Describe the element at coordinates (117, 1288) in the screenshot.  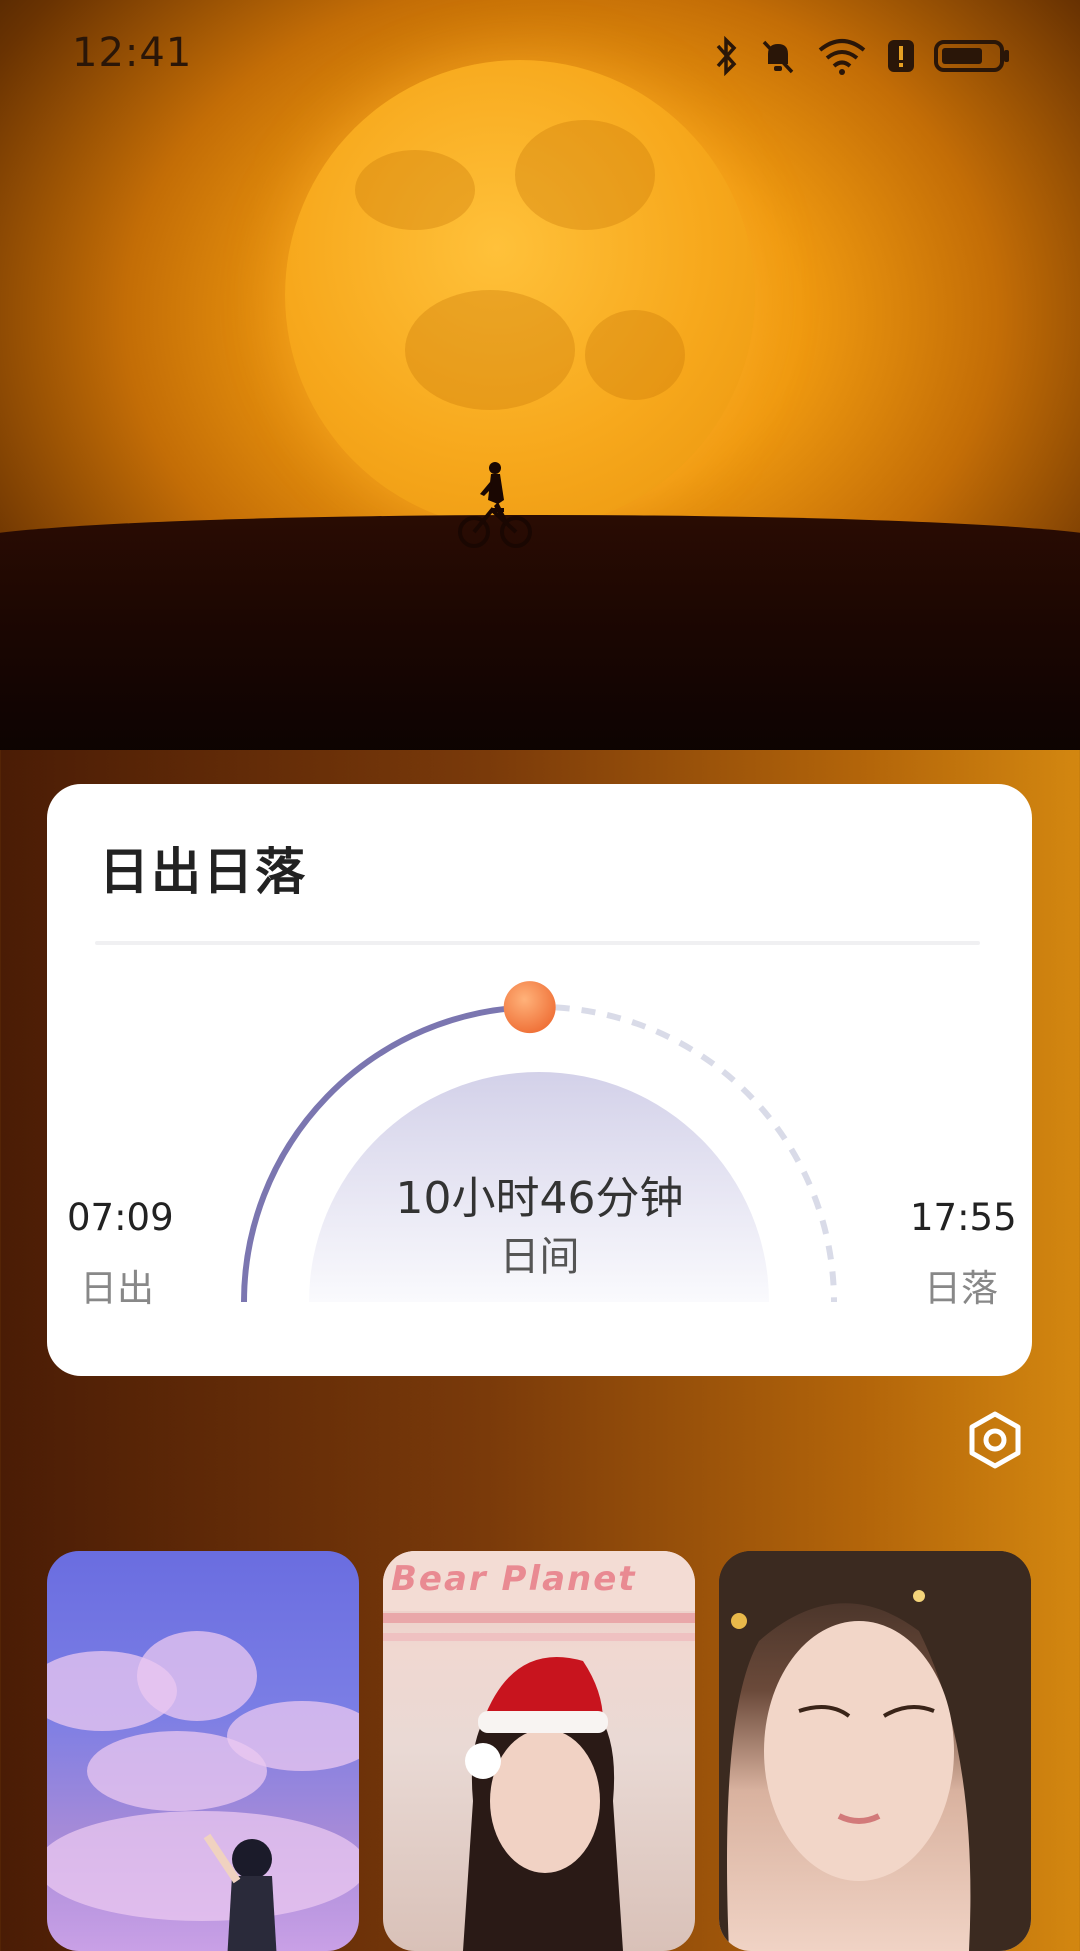
I see `sunrise-label: 日出` at that location.